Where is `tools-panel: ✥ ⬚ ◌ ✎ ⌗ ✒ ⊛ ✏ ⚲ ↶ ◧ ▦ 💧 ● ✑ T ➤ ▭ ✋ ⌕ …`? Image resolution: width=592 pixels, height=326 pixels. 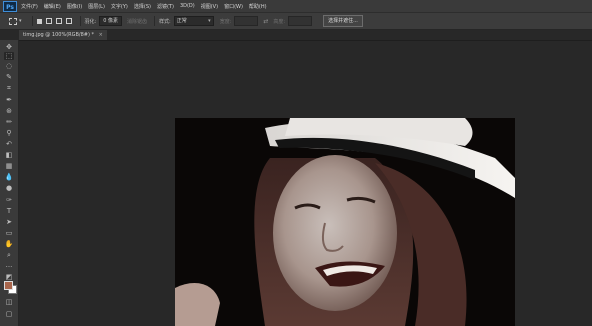
tools-panel: ✥ ⬚ ◌ ✎ ⌗ ✒ ⊛ ✏ ⚲ ↶ ◧ ▦ 💧 ● ✑ T ➤ ▭ ✋ ⌕ … is located at coordinates (9, 183).